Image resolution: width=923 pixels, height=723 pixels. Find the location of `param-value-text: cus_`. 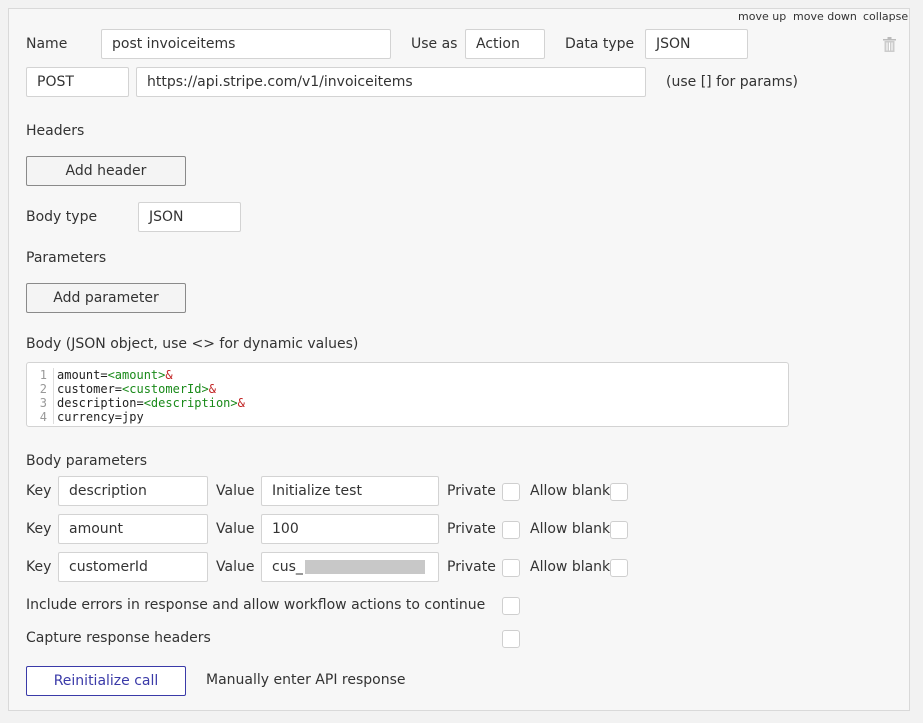

param-value-text: cus_ is located at coordinates (287, 567).